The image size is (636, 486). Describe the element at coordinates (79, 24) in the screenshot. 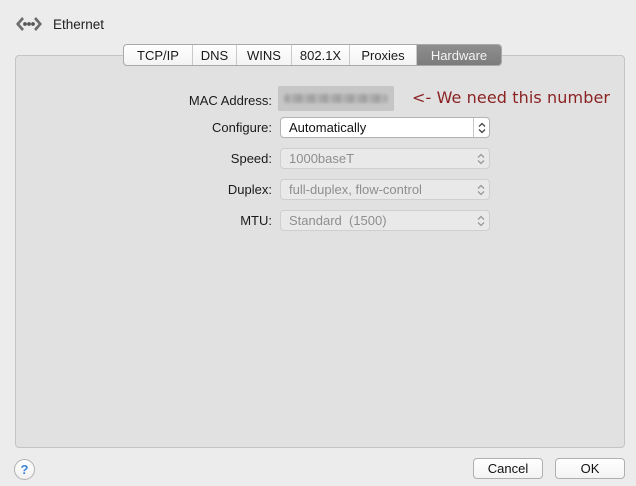

I see `window-title: Ethernet` at that location.